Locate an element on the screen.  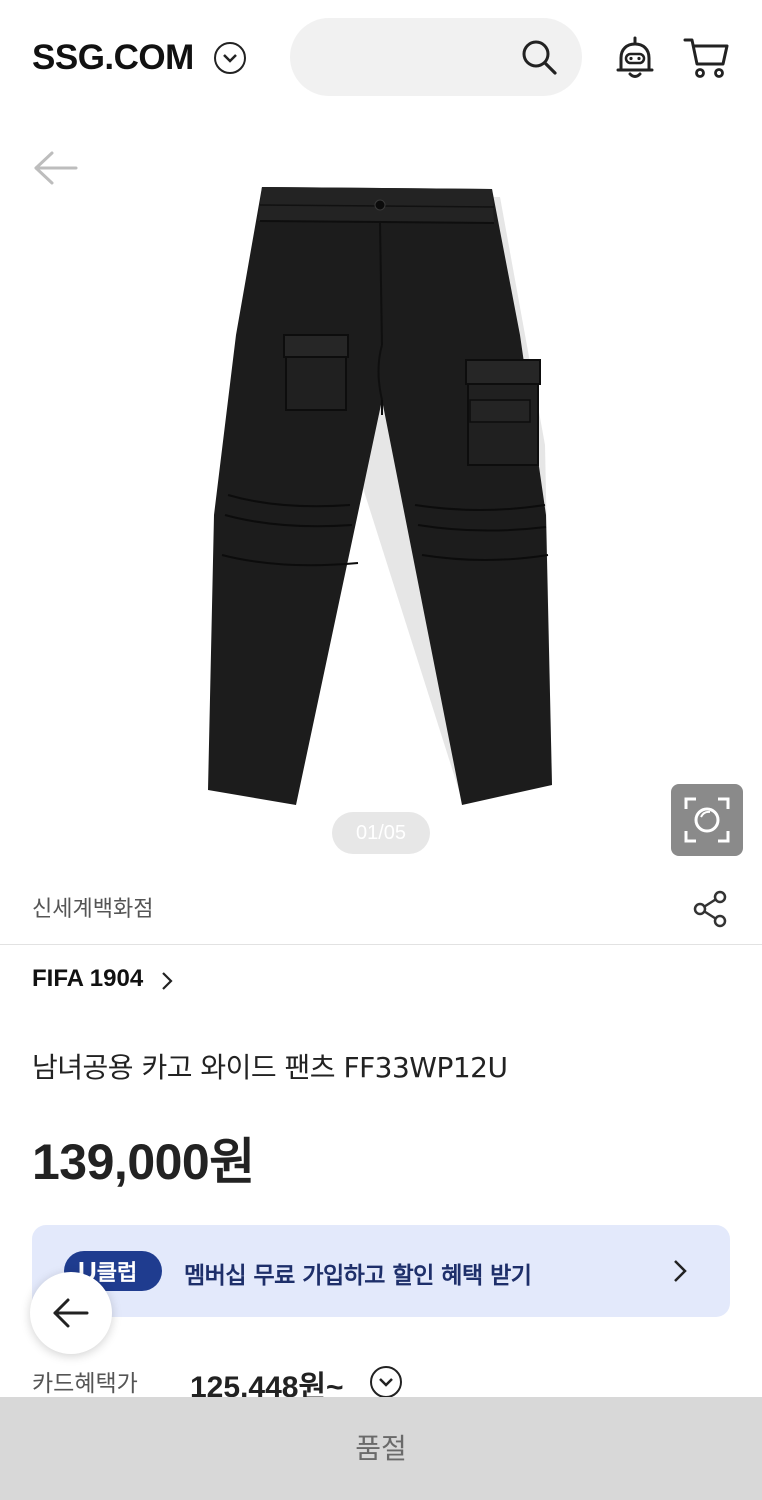
top-header: SSG.COM is located at coordinates (381, 57).